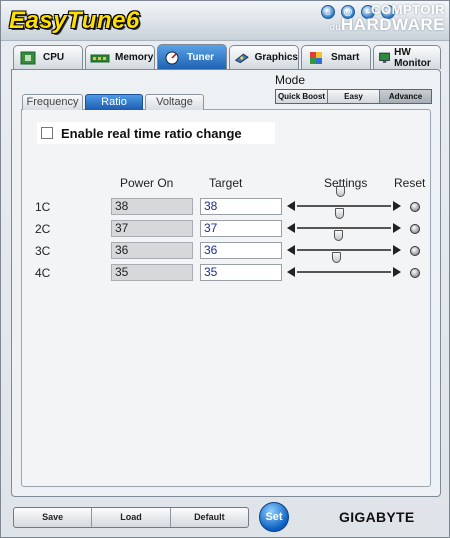 The image size is (450, 538). I want to click on bottom-button-group: Save Load Default, so click(131, 517).